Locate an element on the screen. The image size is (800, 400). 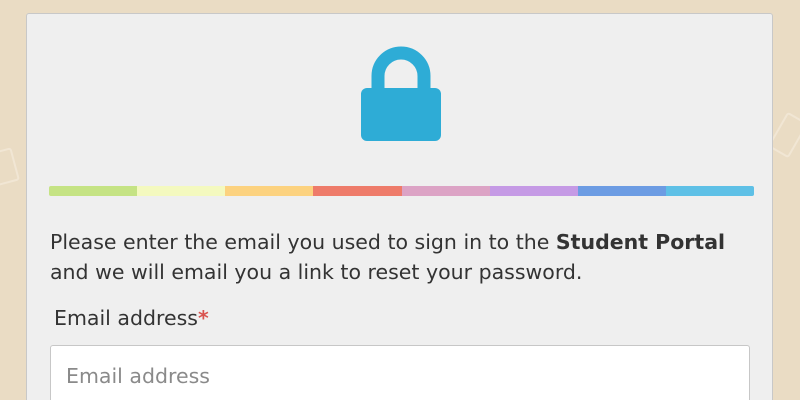
rainbow-divider is located at coordinates (401, 191).